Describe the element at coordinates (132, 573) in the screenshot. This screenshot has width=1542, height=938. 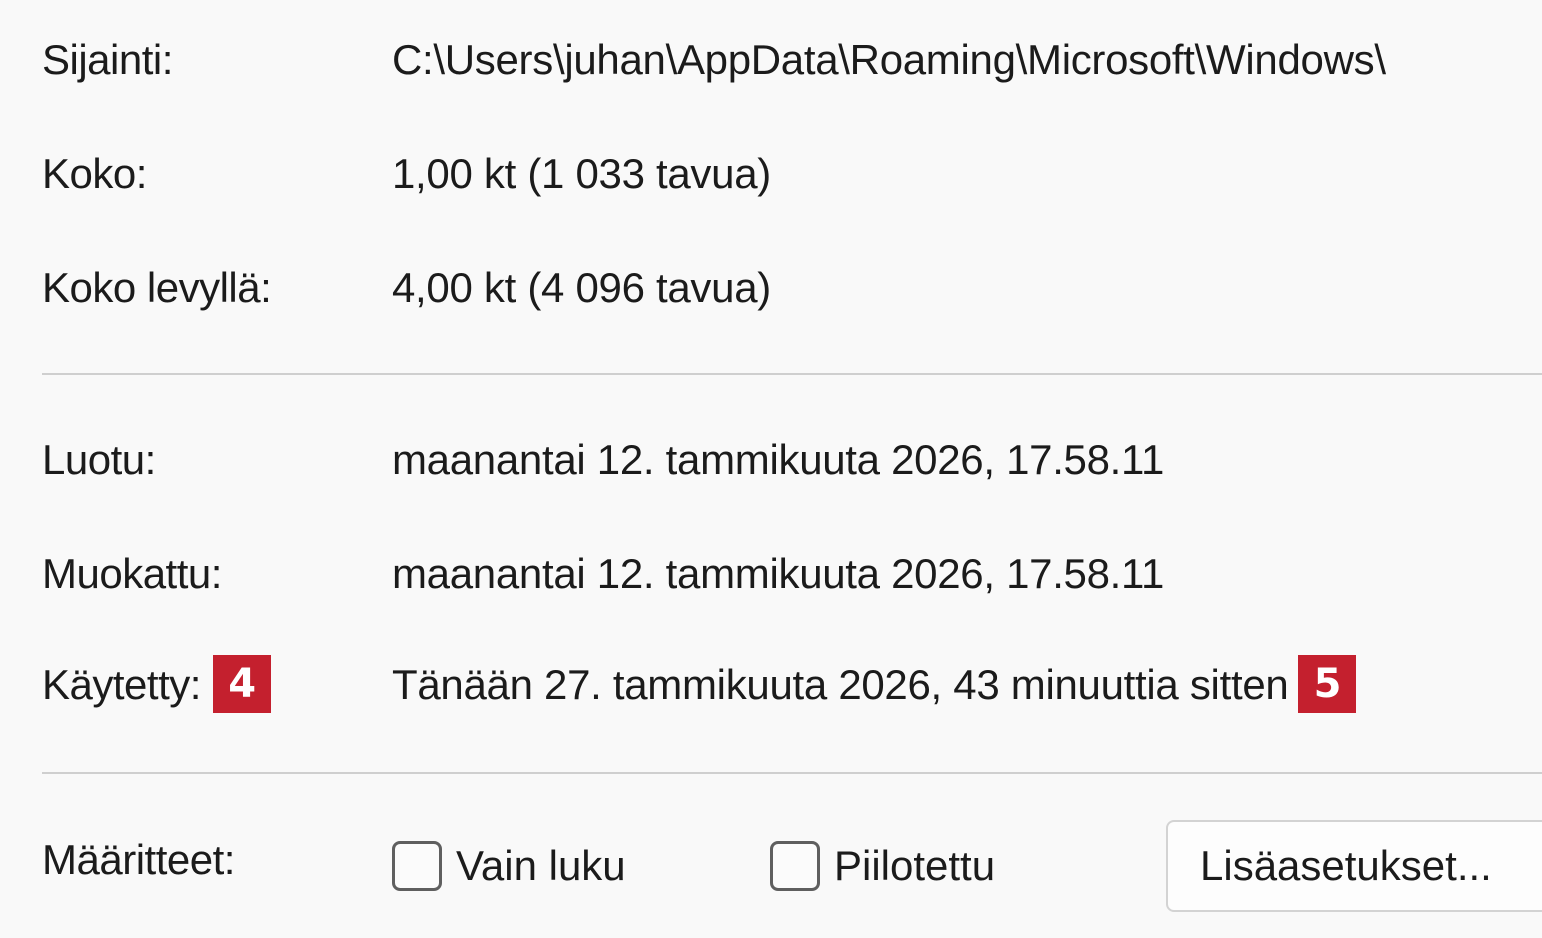
I see `modified-label: Muokattu:` at that location.